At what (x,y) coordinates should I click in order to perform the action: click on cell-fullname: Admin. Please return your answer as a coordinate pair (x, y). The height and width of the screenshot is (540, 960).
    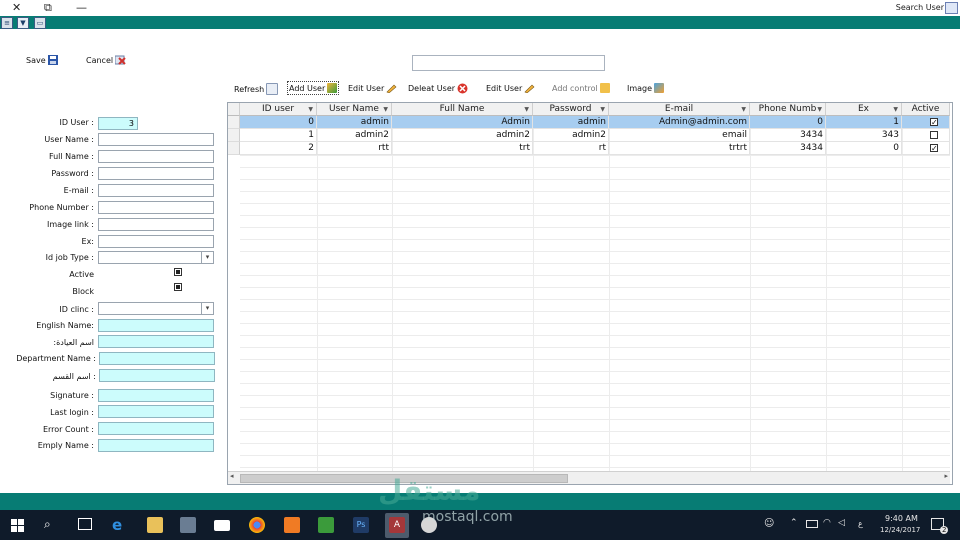
    Looking at the image, I should click on (462, 122).